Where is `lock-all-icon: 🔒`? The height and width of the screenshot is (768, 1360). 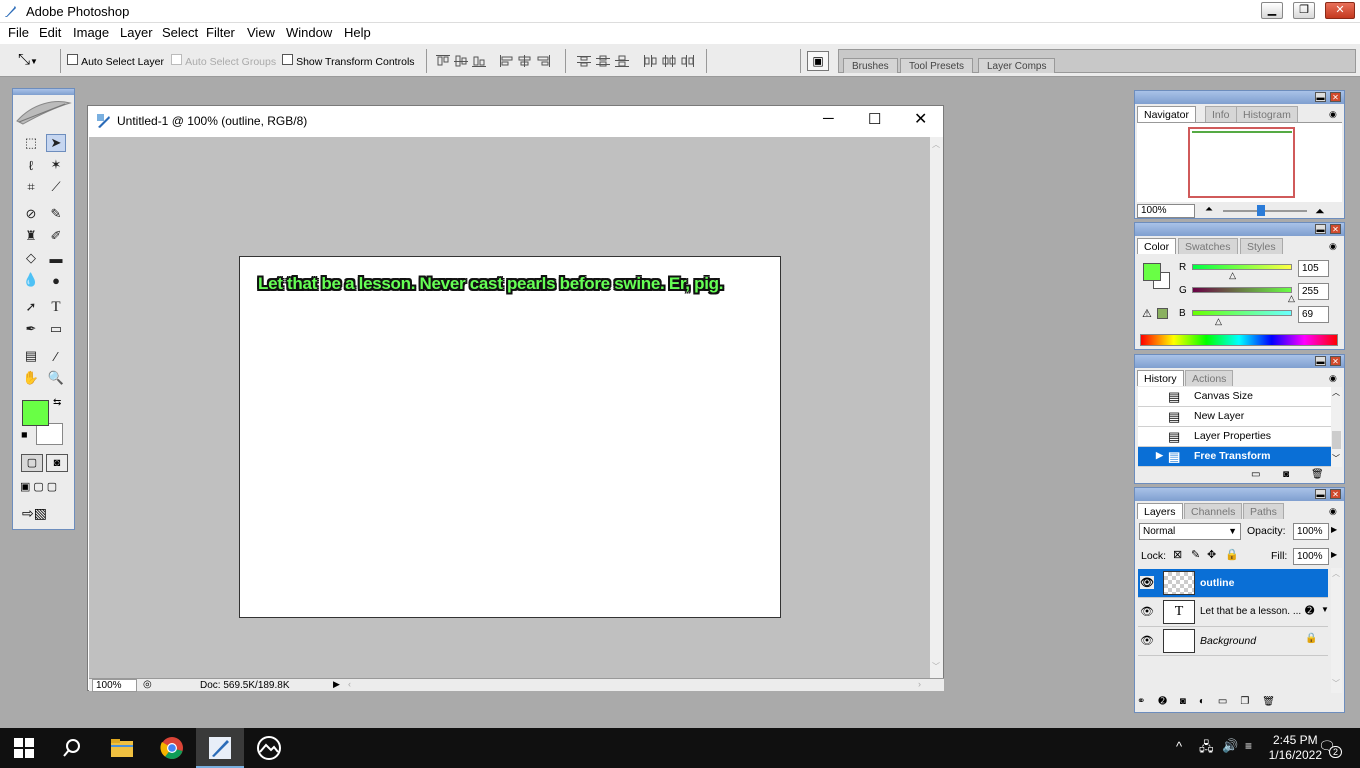 lock-all-icon: 🔒 is located at coordinates (1232, 554).